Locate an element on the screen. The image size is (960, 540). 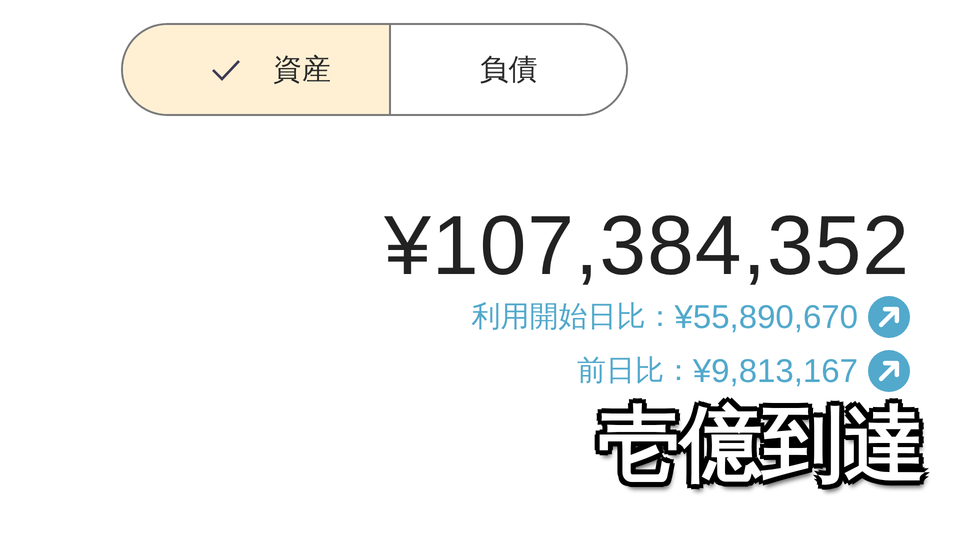
segment-tab: 資産 is located at coordinates (256, 69).